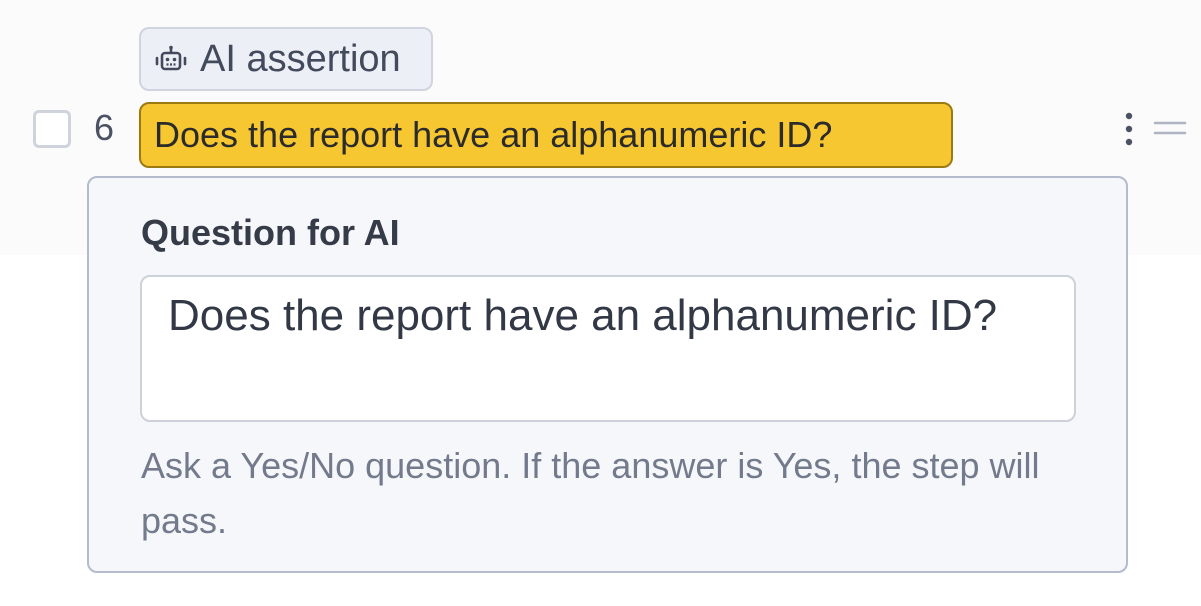  I want to click on more-vertical-icon, so click(1129, 129).